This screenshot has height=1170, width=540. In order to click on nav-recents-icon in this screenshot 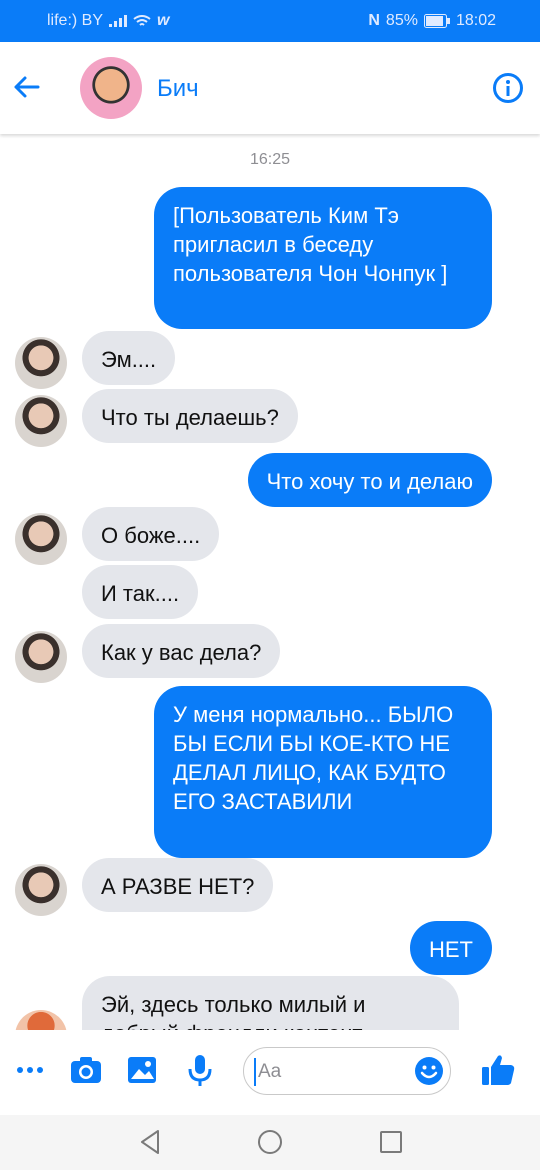, I will do `click(391, 1142)`.